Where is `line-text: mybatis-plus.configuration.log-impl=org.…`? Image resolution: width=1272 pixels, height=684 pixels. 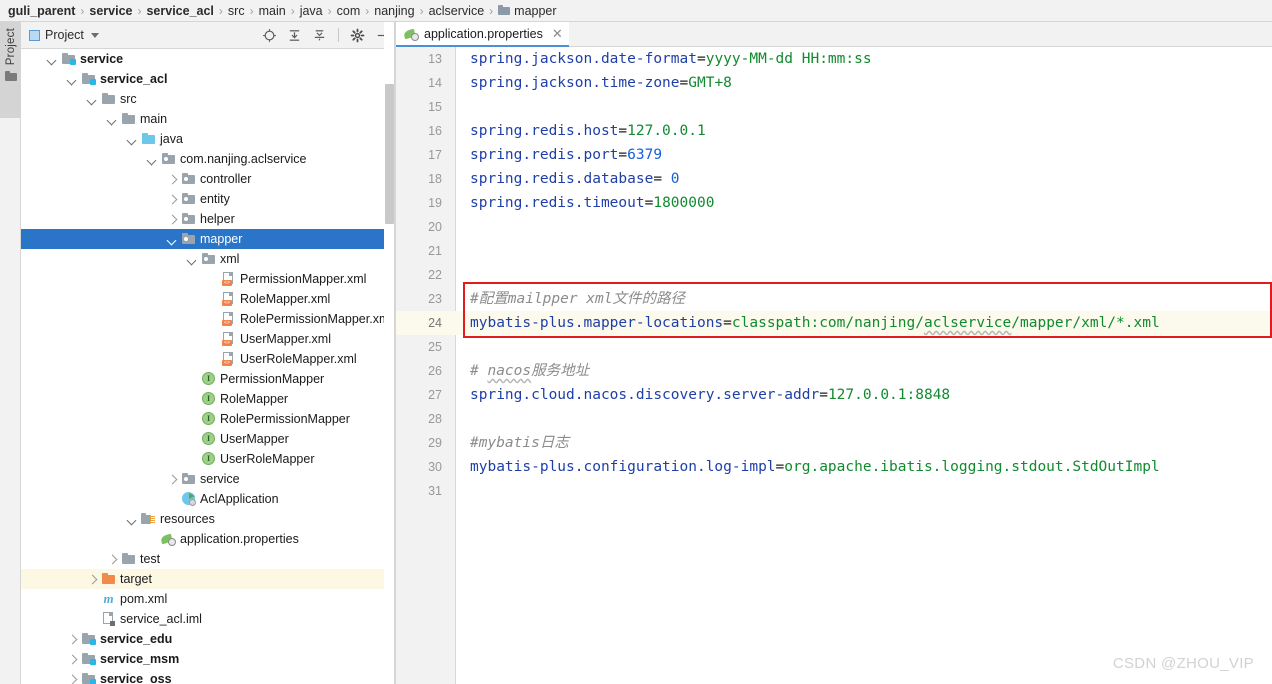
line-text: mybatis-plus.configuration.log-impl=org.… is located at coordinates (815, 467).